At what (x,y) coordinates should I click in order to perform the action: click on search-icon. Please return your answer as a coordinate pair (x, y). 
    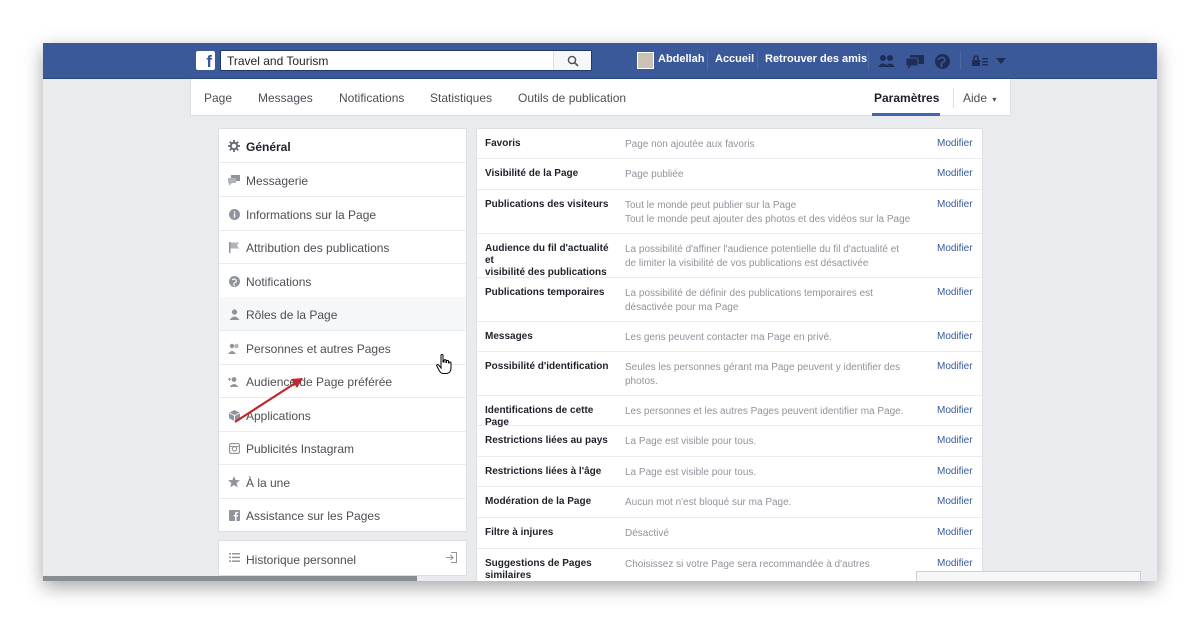
    Looking at the image, I should click on (573, 61).